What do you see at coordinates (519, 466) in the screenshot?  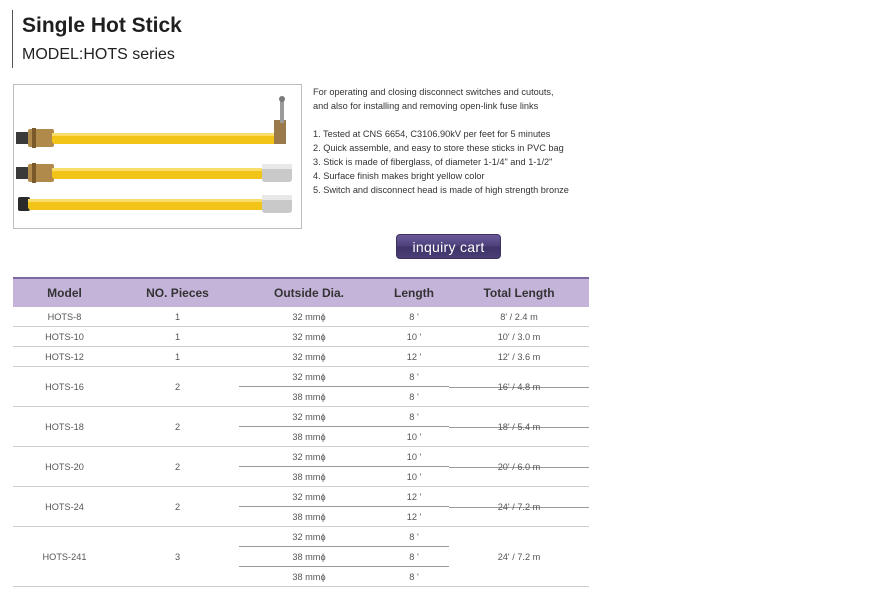 I see `cell-total-length: 20' / 6.0 m` at bounding box center [519, 466].